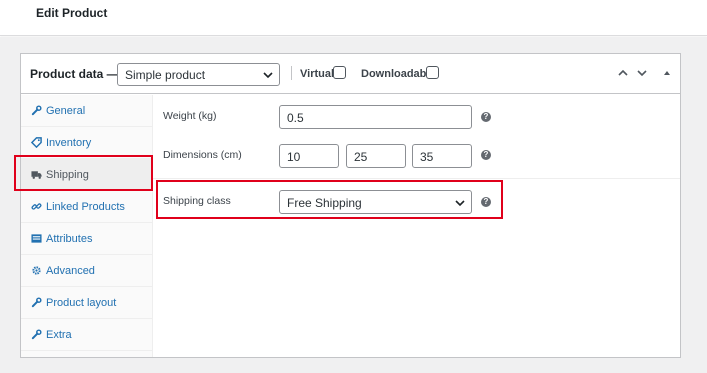 The width and height of the screenshot is (707, 373). Describe the element at coordinates (81, 303) in the screenshot. I see `tab-label: Product layout` at that location.